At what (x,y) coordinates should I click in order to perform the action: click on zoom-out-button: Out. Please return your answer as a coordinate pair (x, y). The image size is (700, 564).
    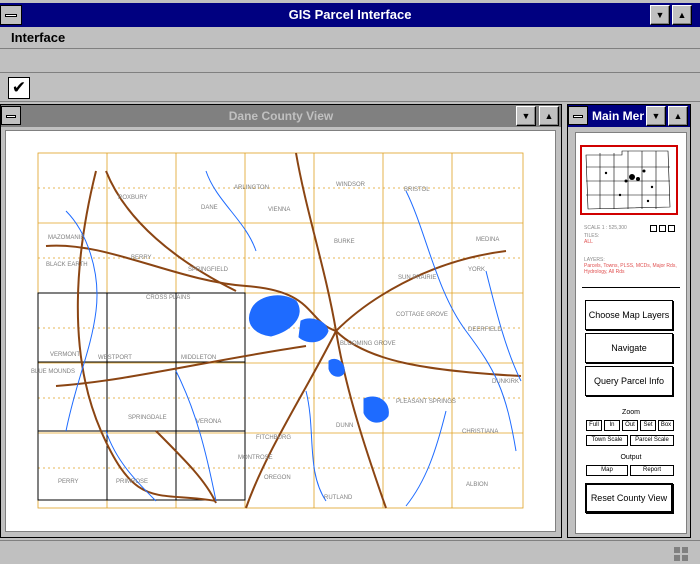
    Looking at the image, I should click on (630, 425).